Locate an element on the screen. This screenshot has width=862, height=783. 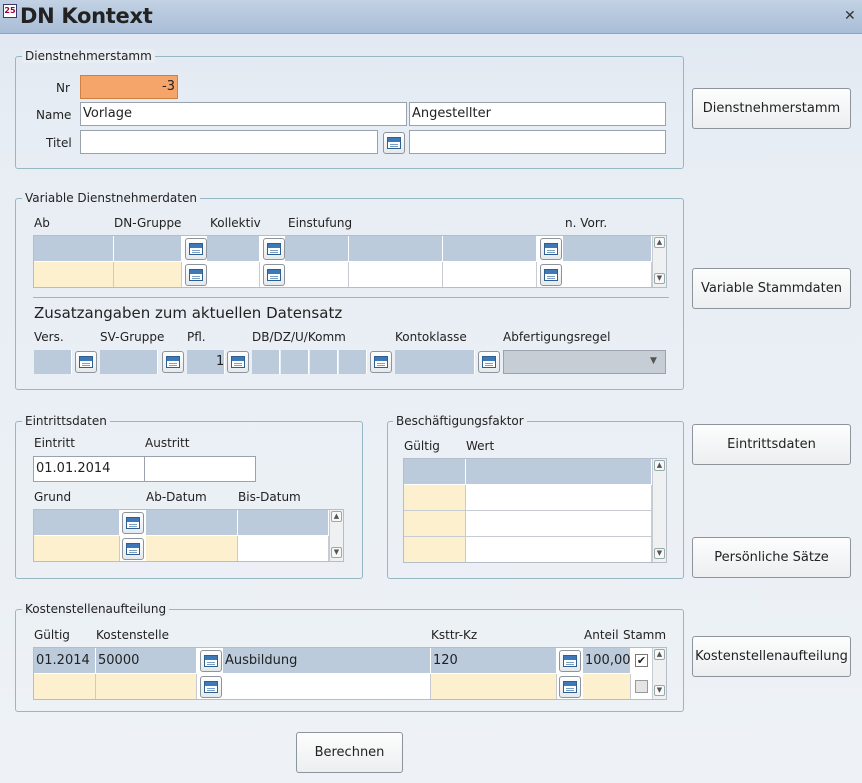
eintritt-row1-abdatum is located at coordinates (192, 522).